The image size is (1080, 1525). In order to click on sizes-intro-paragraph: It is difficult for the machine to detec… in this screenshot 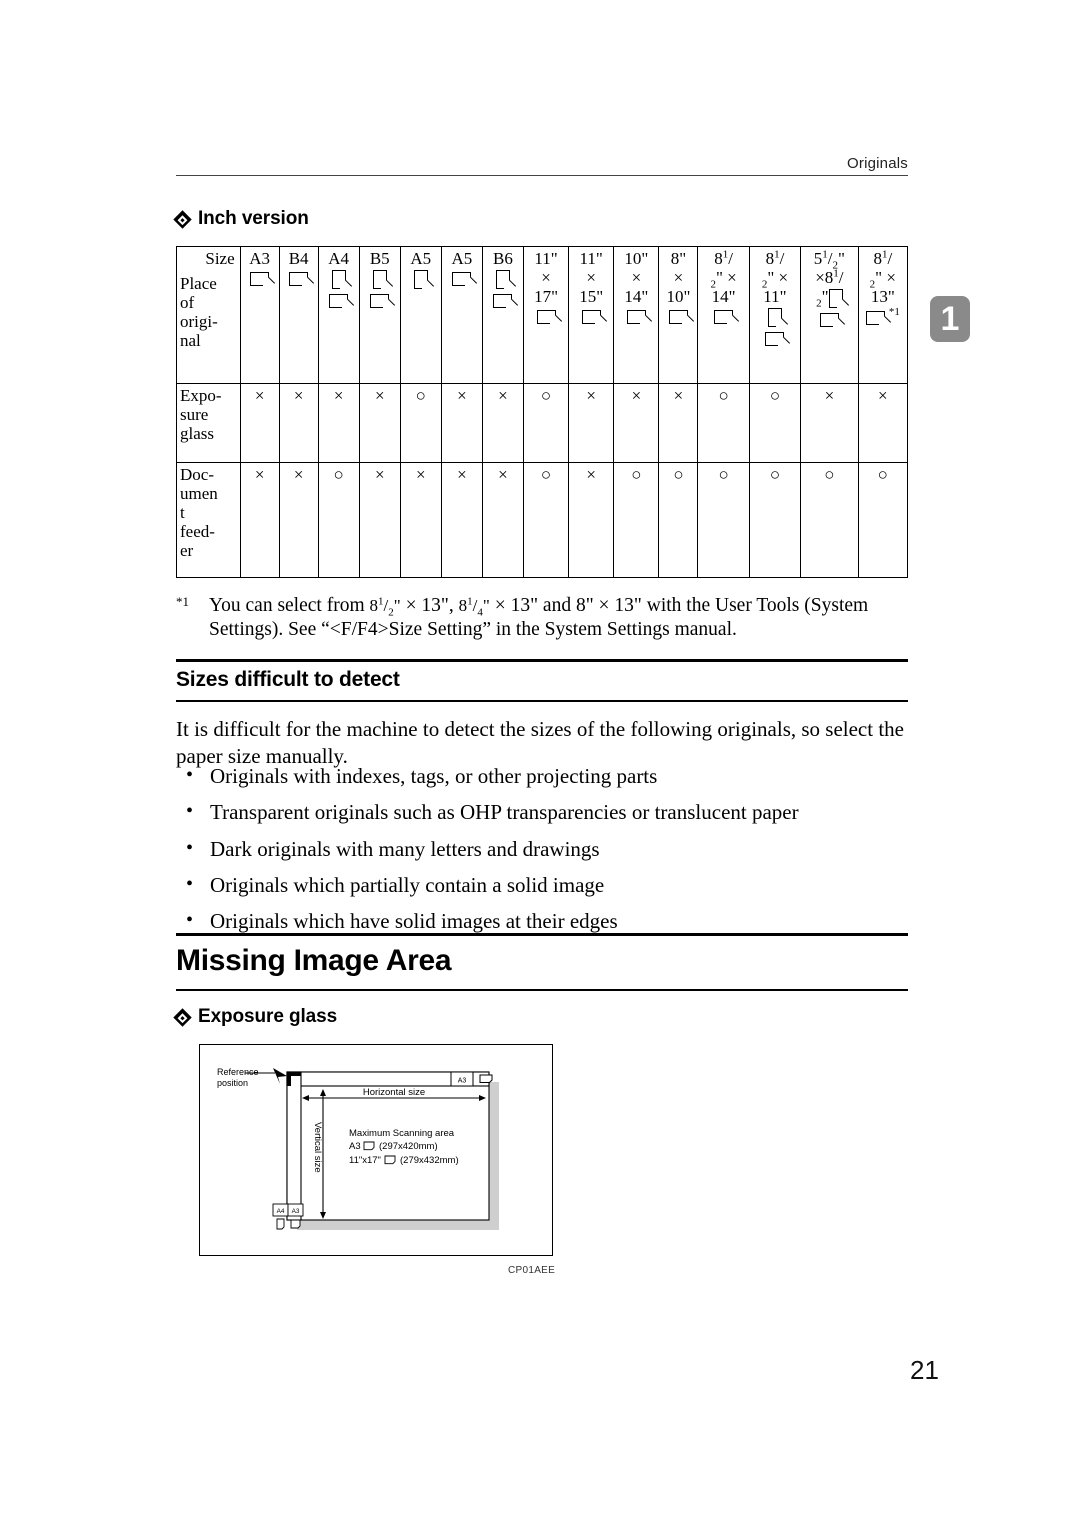, I will do `click(540, 742)`.